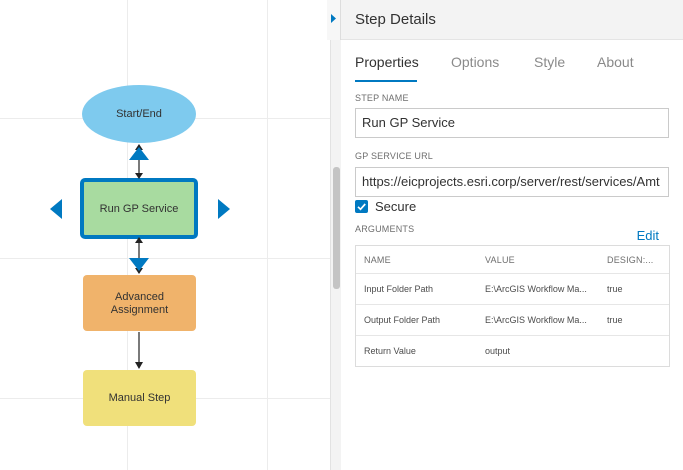  What do you see at coordinates (475, 62) in the screenshot?
I see `tab-options: Options` at bounding box center [475, 62].